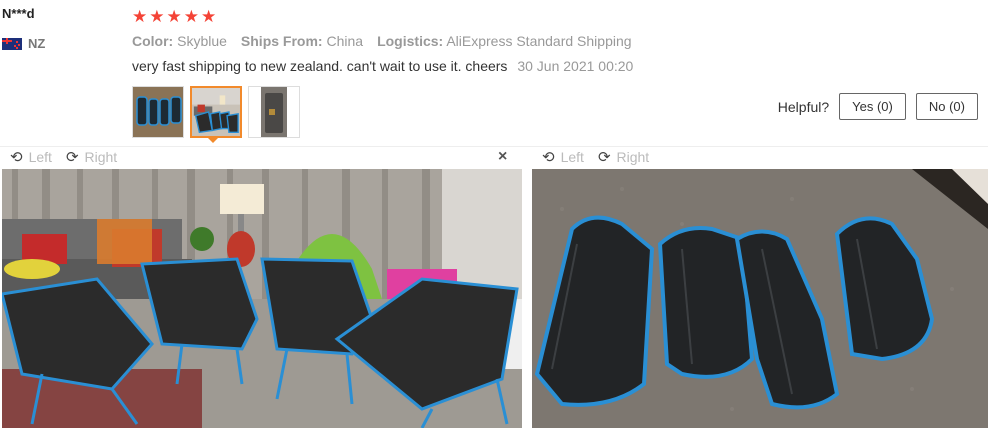  Describe the element at coordinates (595, 157) in the screenshot. I see `image-viewer-toolbar-2: ⟲ Left ⟳ Right` at that location.